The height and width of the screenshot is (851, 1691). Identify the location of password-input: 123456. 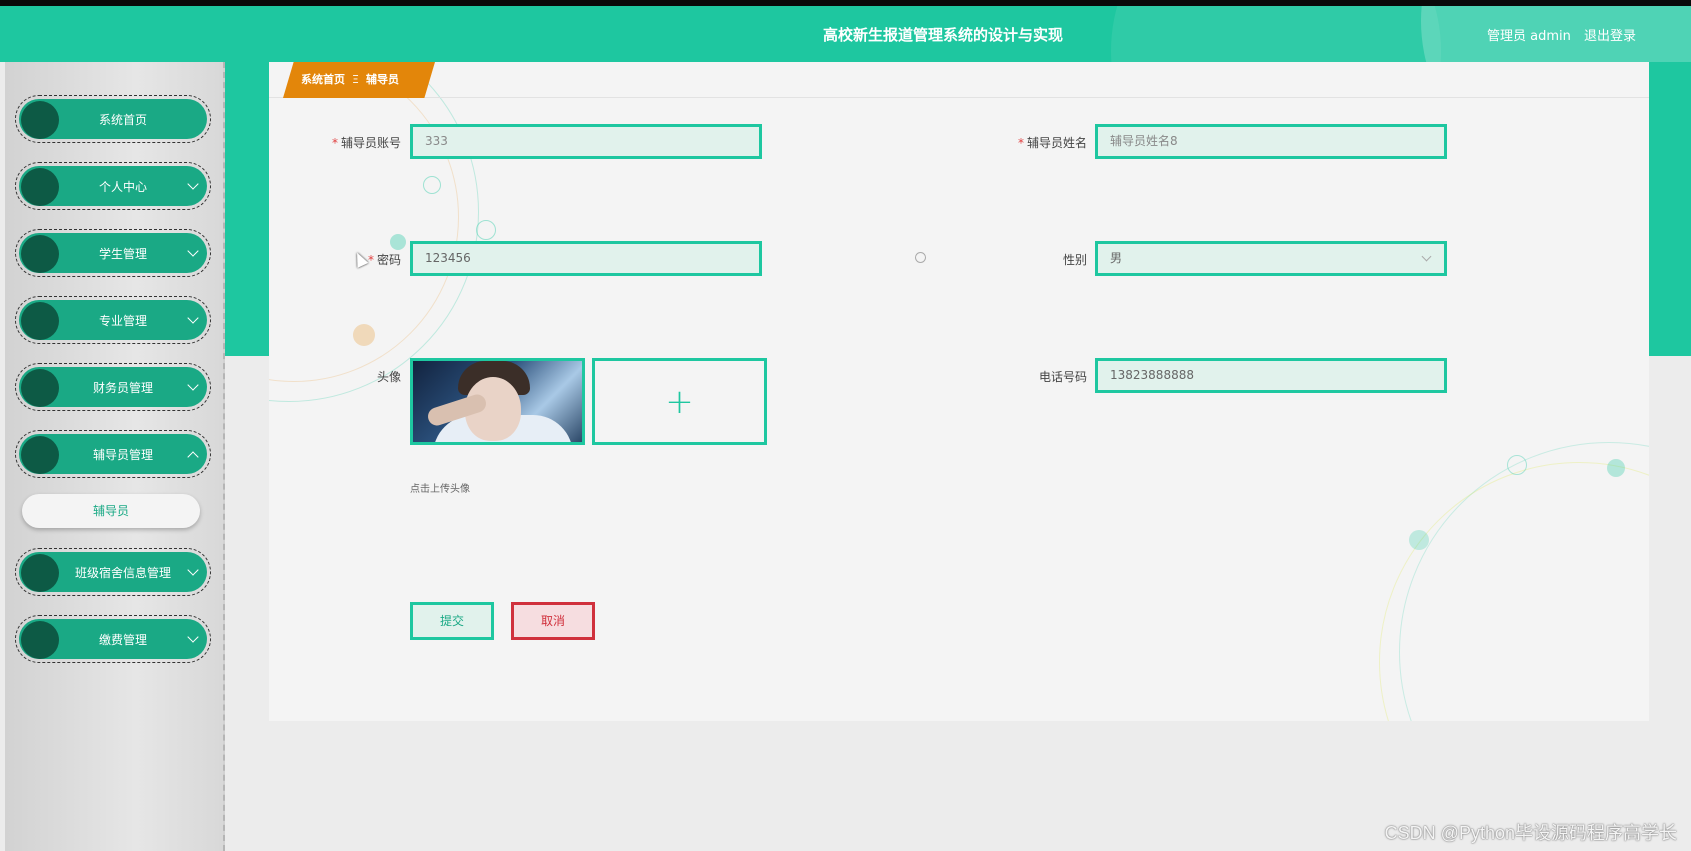
(586, 258).